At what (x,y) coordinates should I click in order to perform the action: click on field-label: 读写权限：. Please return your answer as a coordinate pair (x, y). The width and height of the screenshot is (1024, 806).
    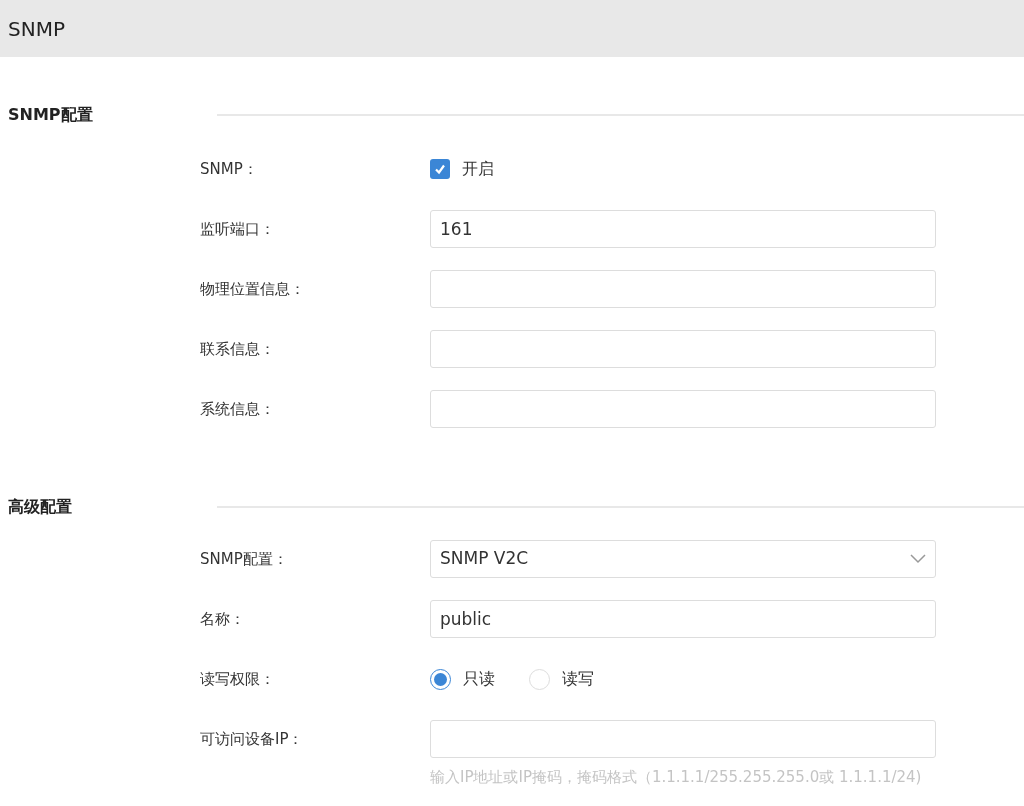
    Looking at the image, I should click on (238, 679).